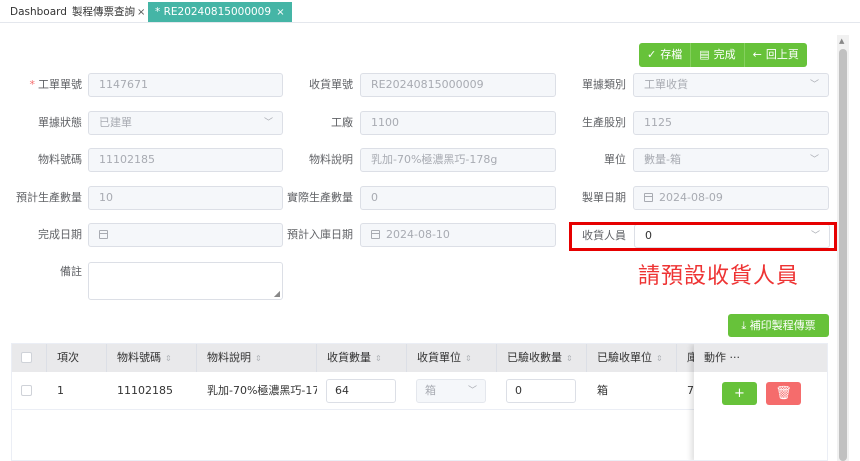 Image resolution: width=860 pixels, height=461 pixels. I want to click on delete-row-button: 🗑, so click(783, 393).